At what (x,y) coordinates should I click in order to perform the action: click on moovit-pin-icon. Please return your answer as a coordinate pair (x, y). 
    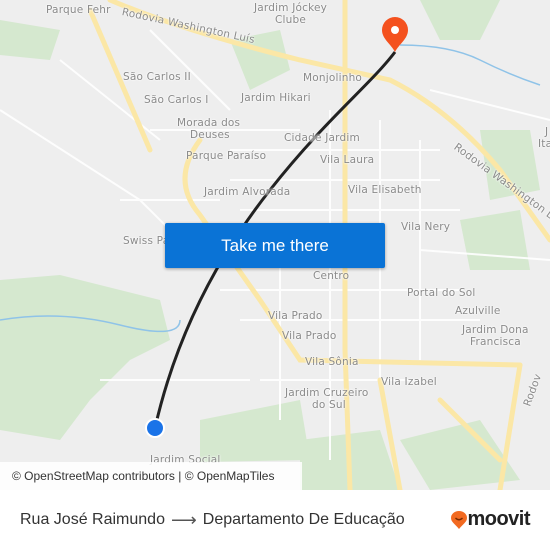
    Looking at the image, I should click on (459, 519).